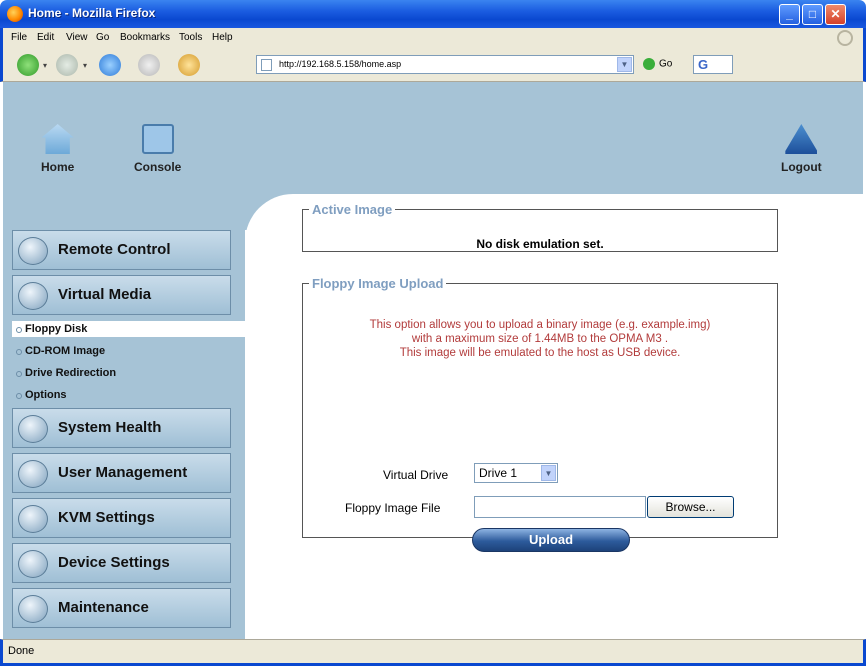 This screenshot has width=866, height=666. I want to click on nav-toolbar: ▾ ▾ http://192.168.5.158/home.asp ▼ Go G, so click(433, 65).